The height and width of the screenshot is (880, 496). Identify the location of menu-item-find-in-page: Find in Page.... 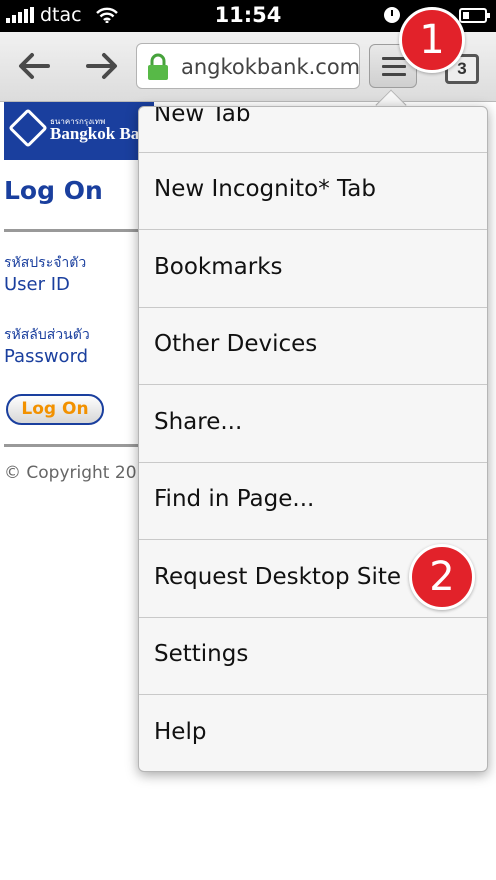
(313, 501).